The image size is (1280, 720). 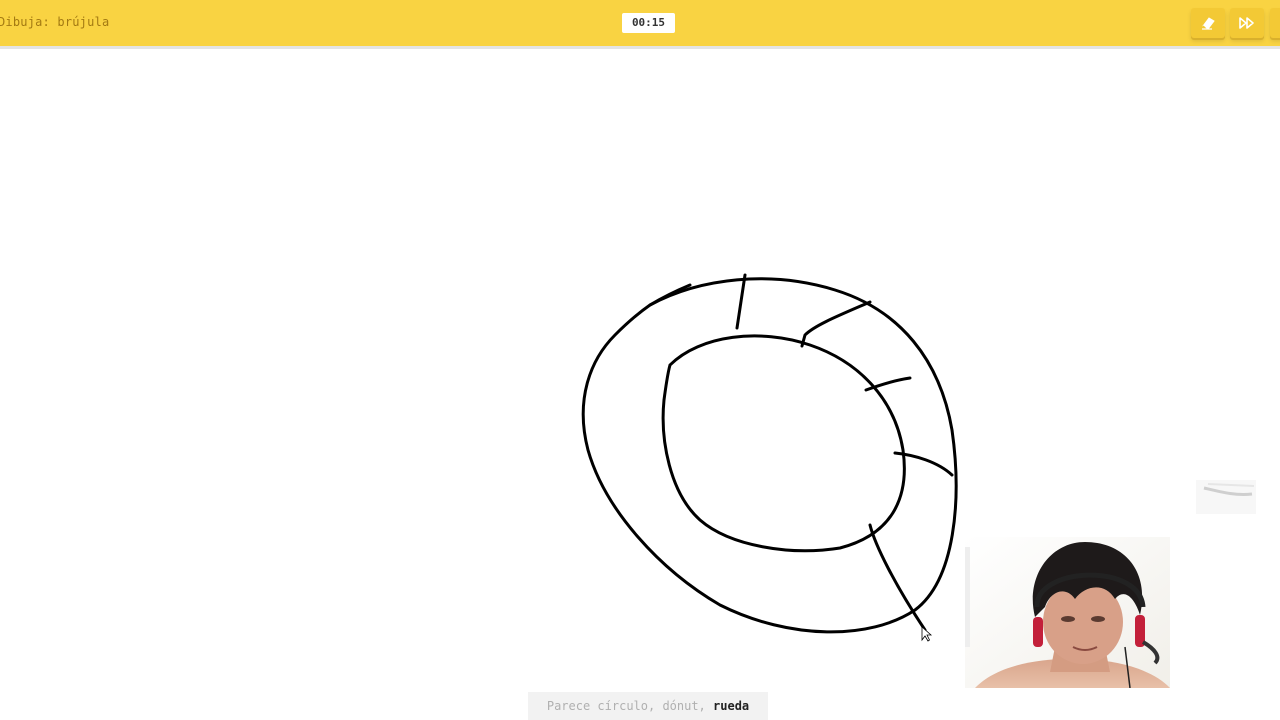 I want to click on top-bar: Dibuja: brújula 00:15, so click(x=640, y=24).